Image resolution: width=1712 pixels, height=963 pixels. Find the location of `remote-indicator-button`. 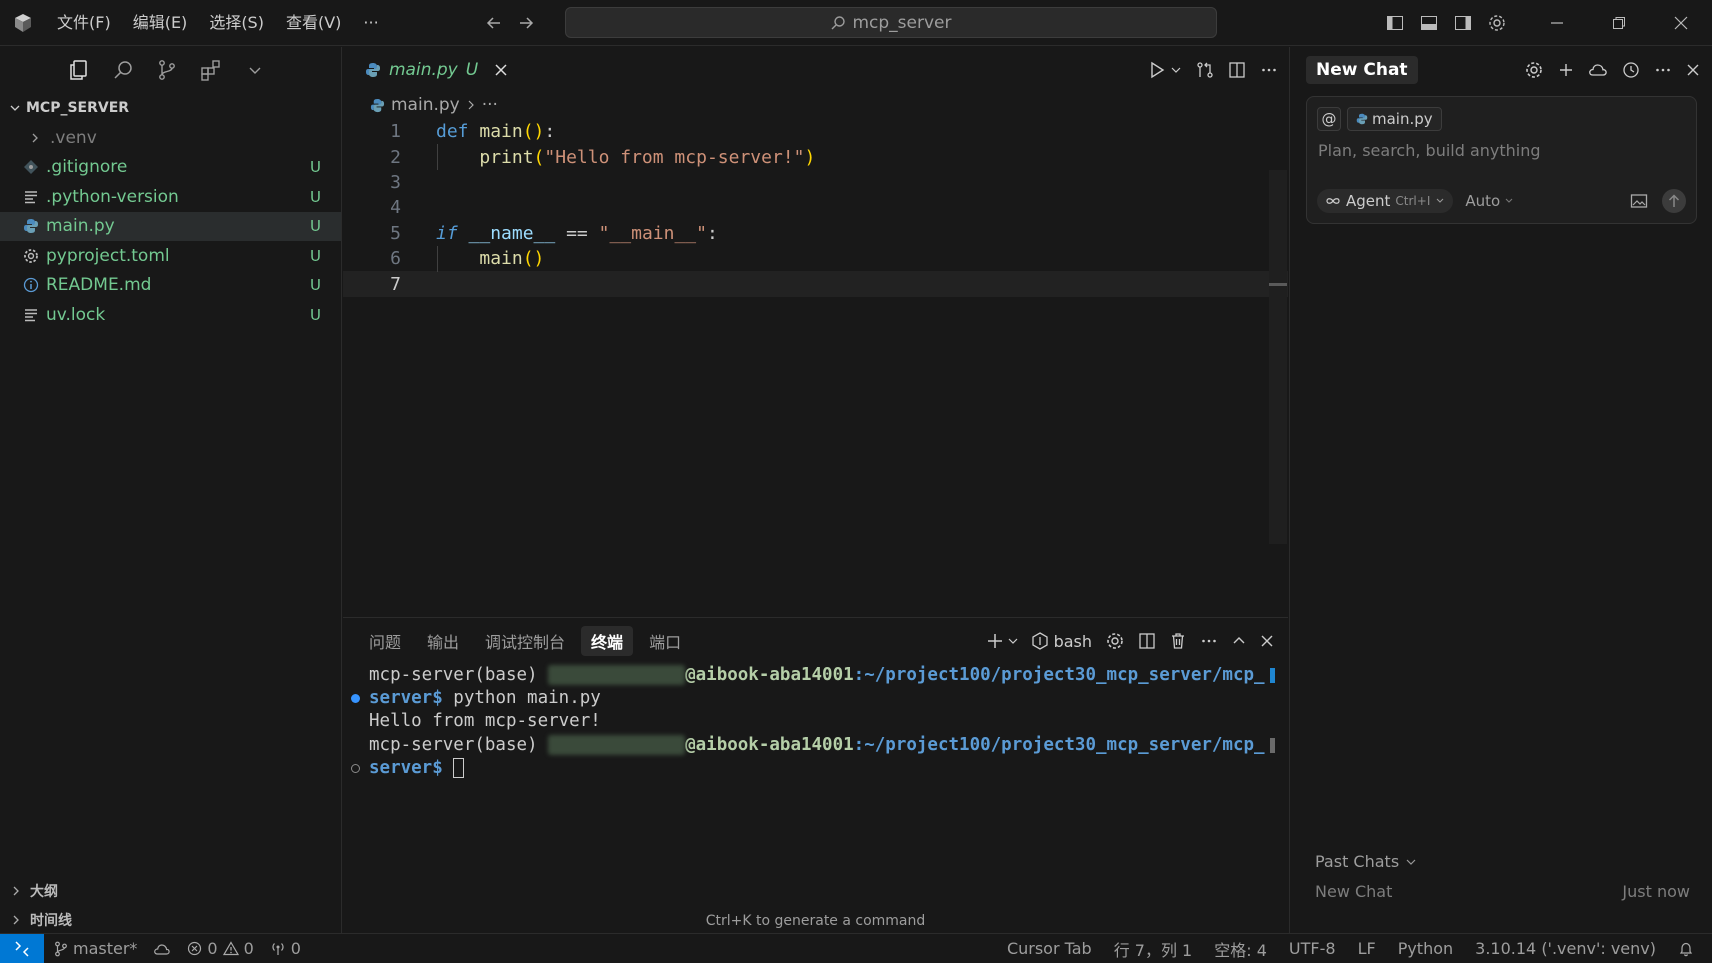

remote-indicator-button is located at coordinates (22, 948).